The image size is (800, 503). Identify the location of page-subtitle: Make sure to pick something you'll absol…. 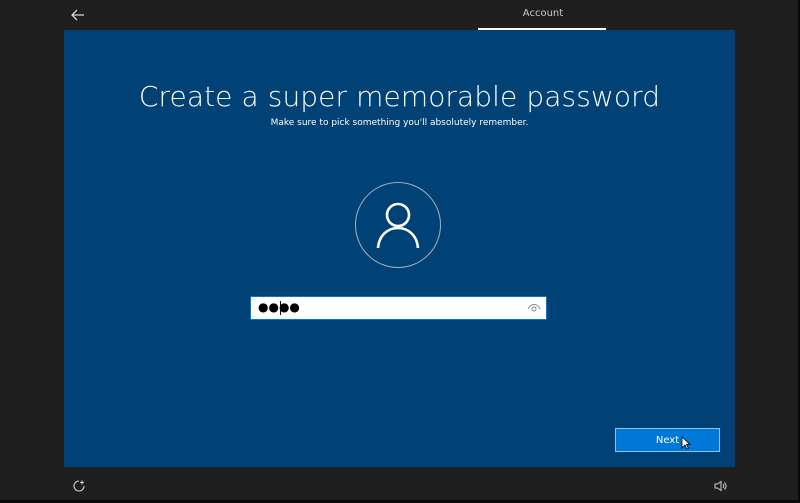
(399, 123).